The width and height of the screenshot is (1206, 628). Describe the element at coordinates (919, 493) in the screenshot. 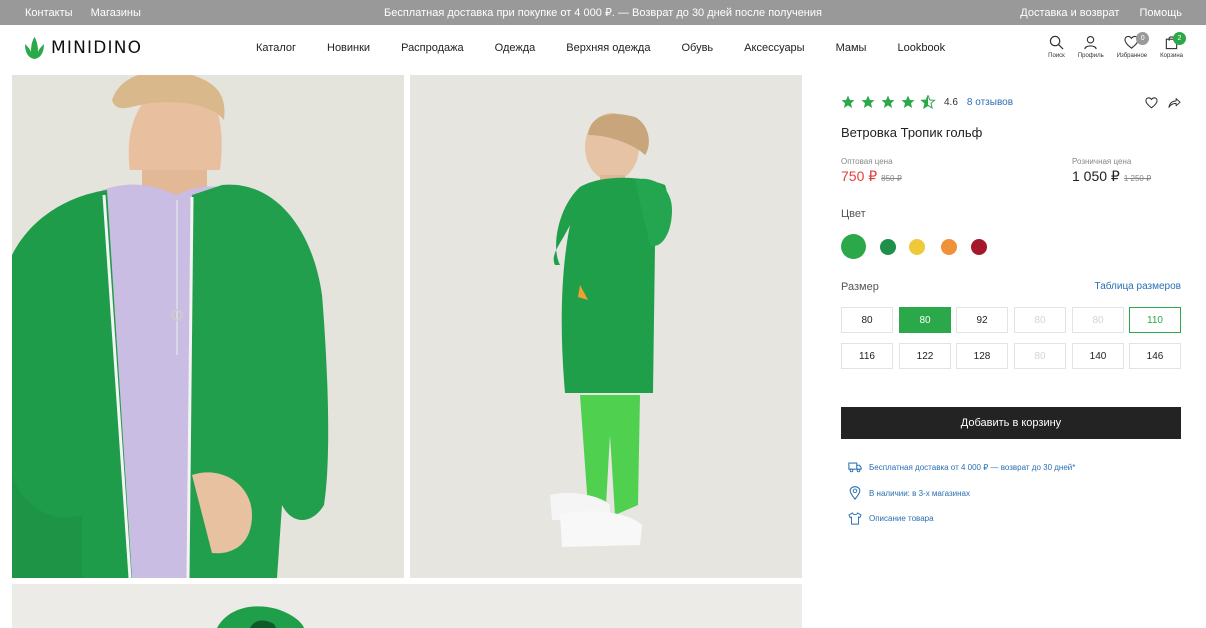

I see `stock-info-text: В наличии: в 3-х магазинах` at that location.